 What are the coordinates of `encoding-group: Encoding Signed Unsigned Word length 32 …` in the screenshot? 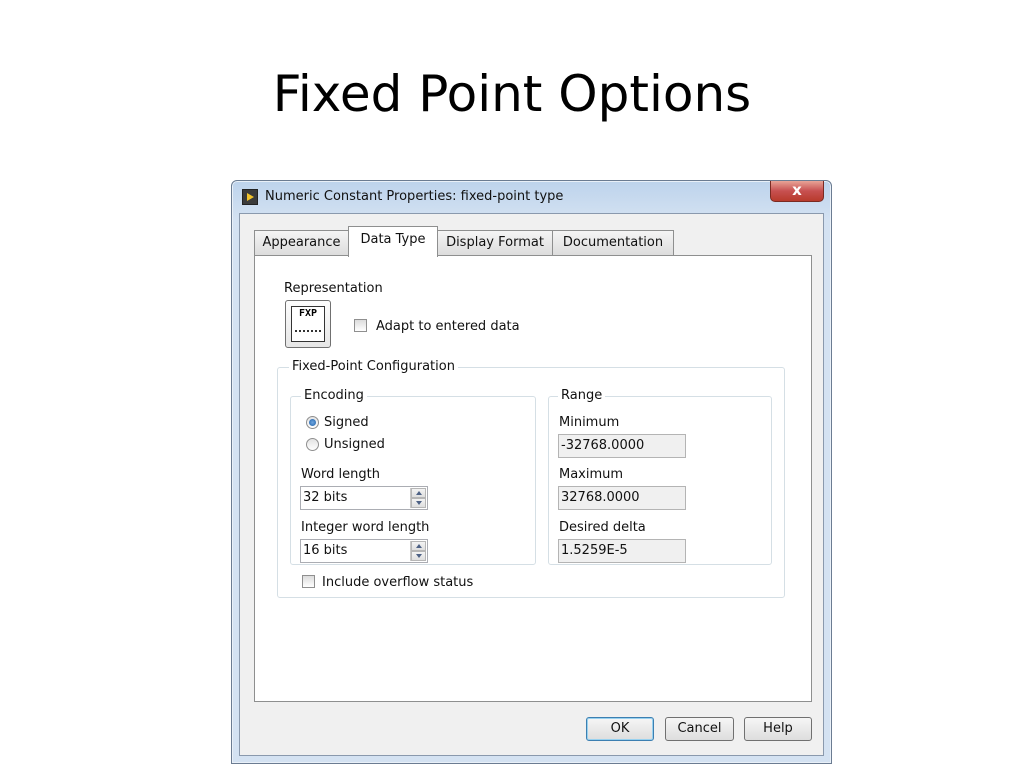 It's located at (413, 476).